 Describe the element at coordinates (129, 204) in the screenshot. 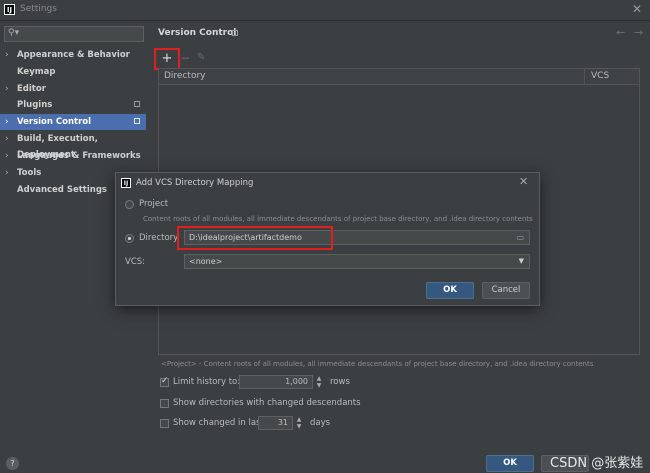

I see `project-radio` at that location.